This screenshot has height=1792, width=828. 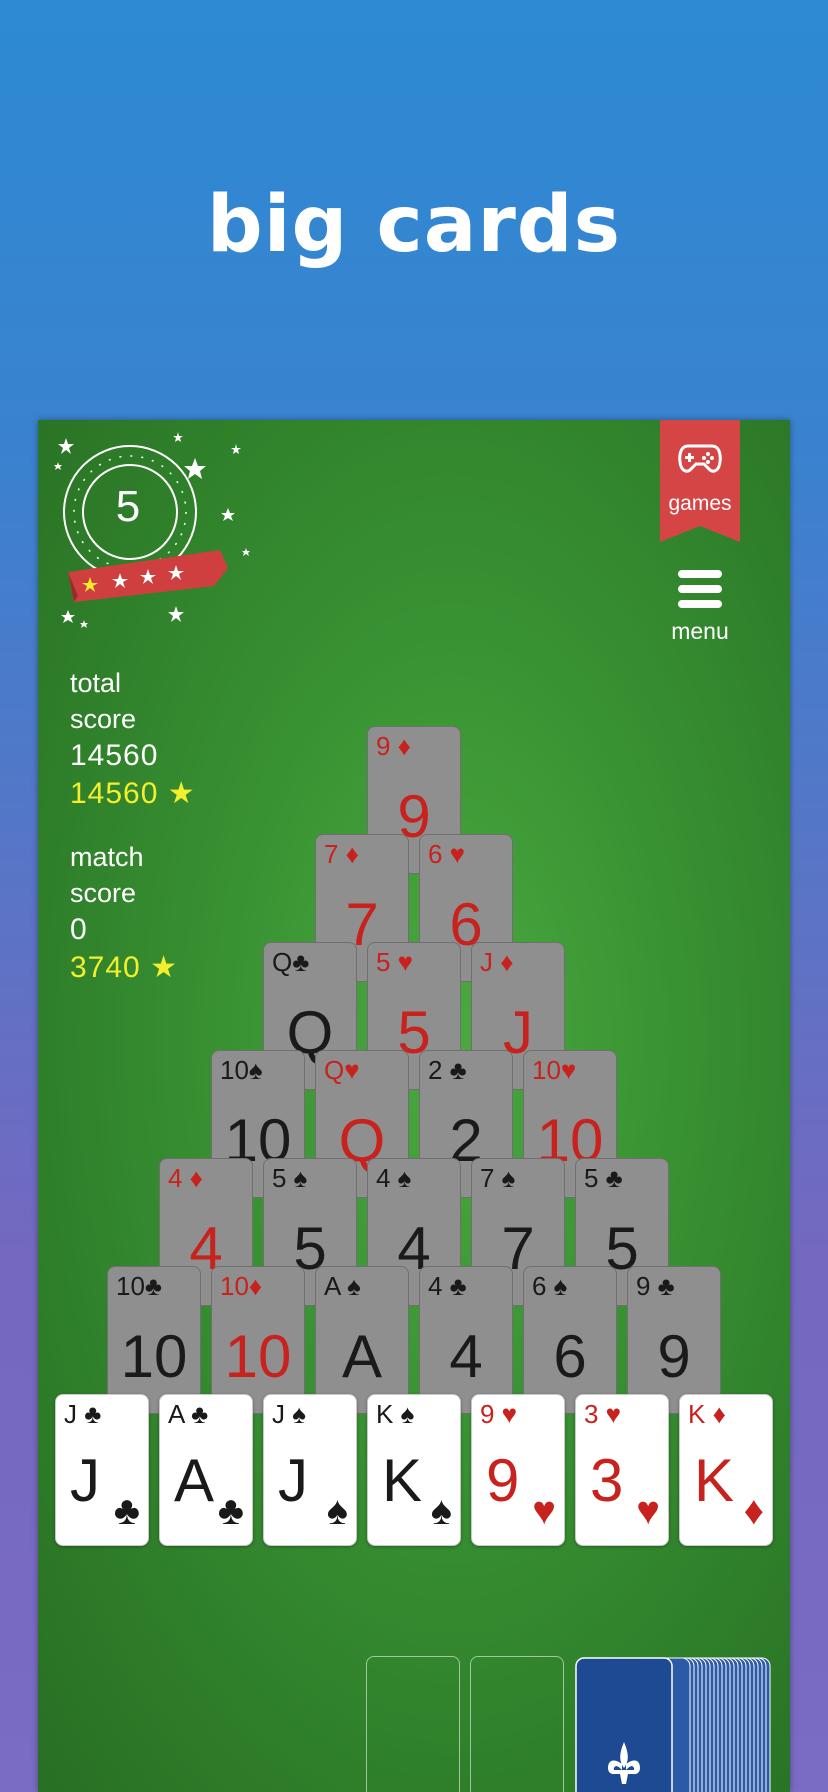 What do you see at coordinates (622, 1470) in the screenshot?
I see `playable-card: 3 ♥ 3 ♥` at bounding box center [622, 1470].